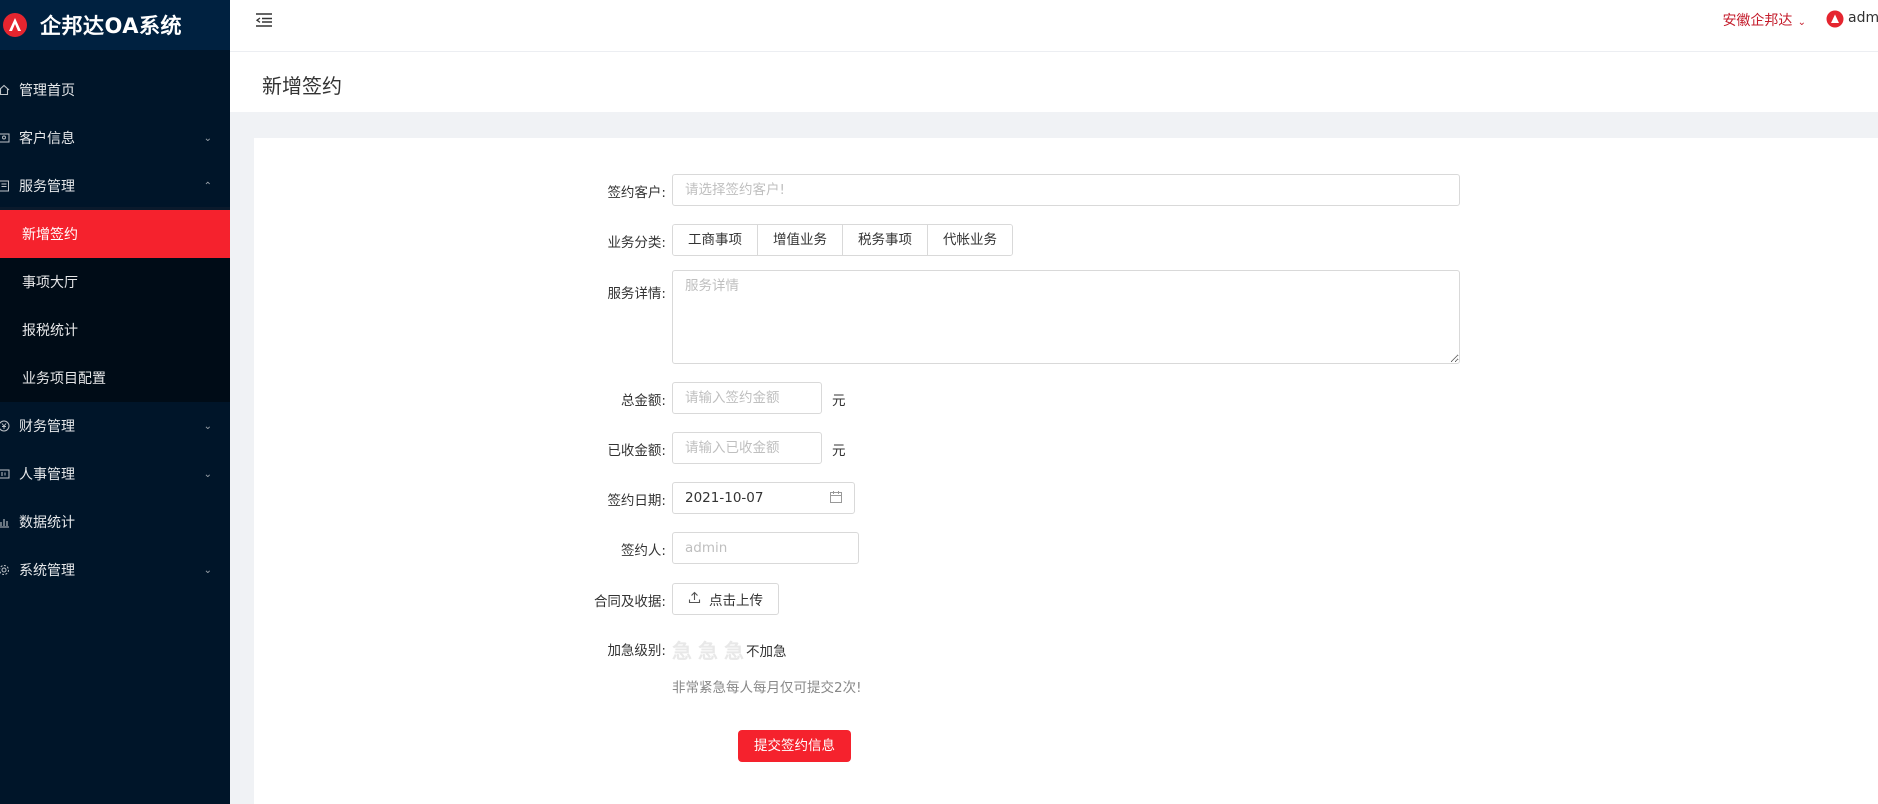  Describe the element at coordinates (47, 187) in the screenshot. I see `sidebar-item-label: 服务管理` at that location.